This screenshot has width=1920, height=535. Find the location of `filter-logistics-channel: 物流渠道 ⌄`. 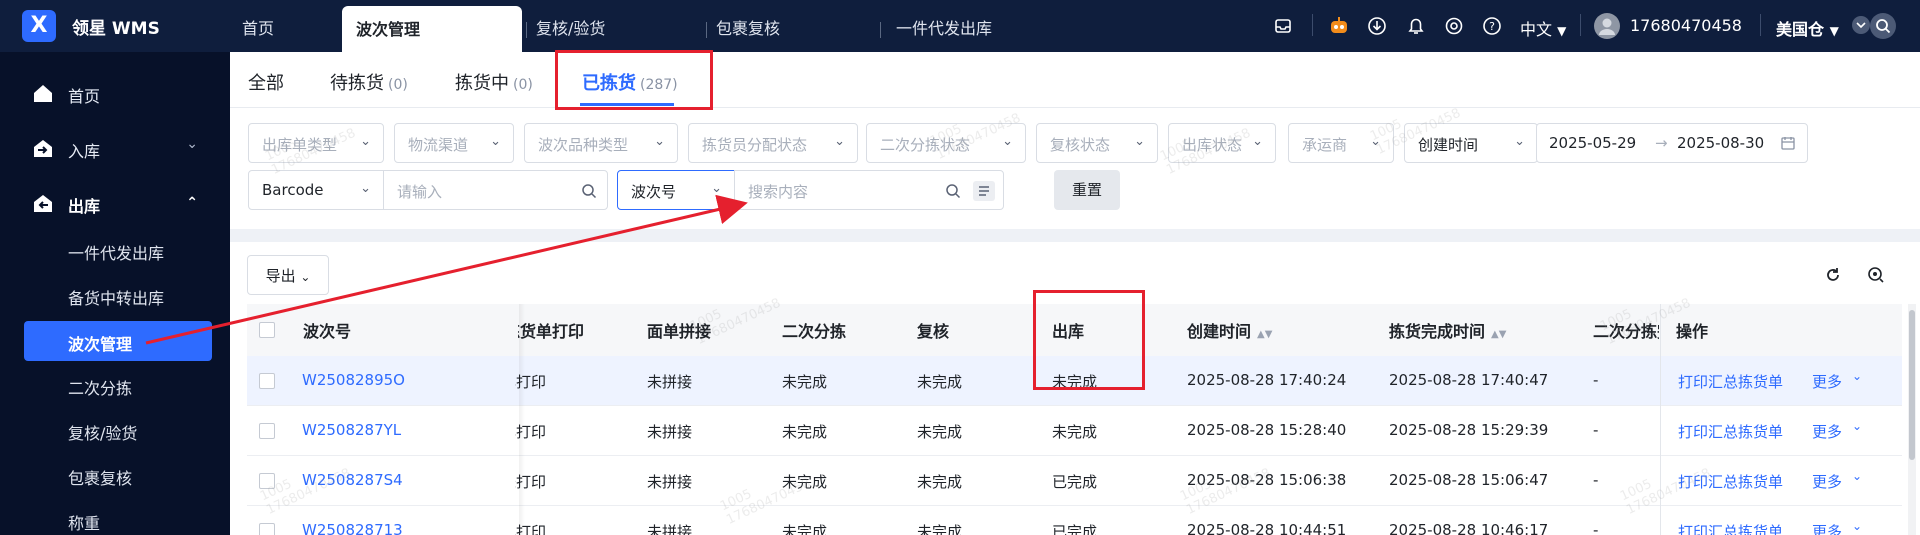

filter-logistics-channel: 物流渠道 ⌄ is located at coordinates (454, 143).